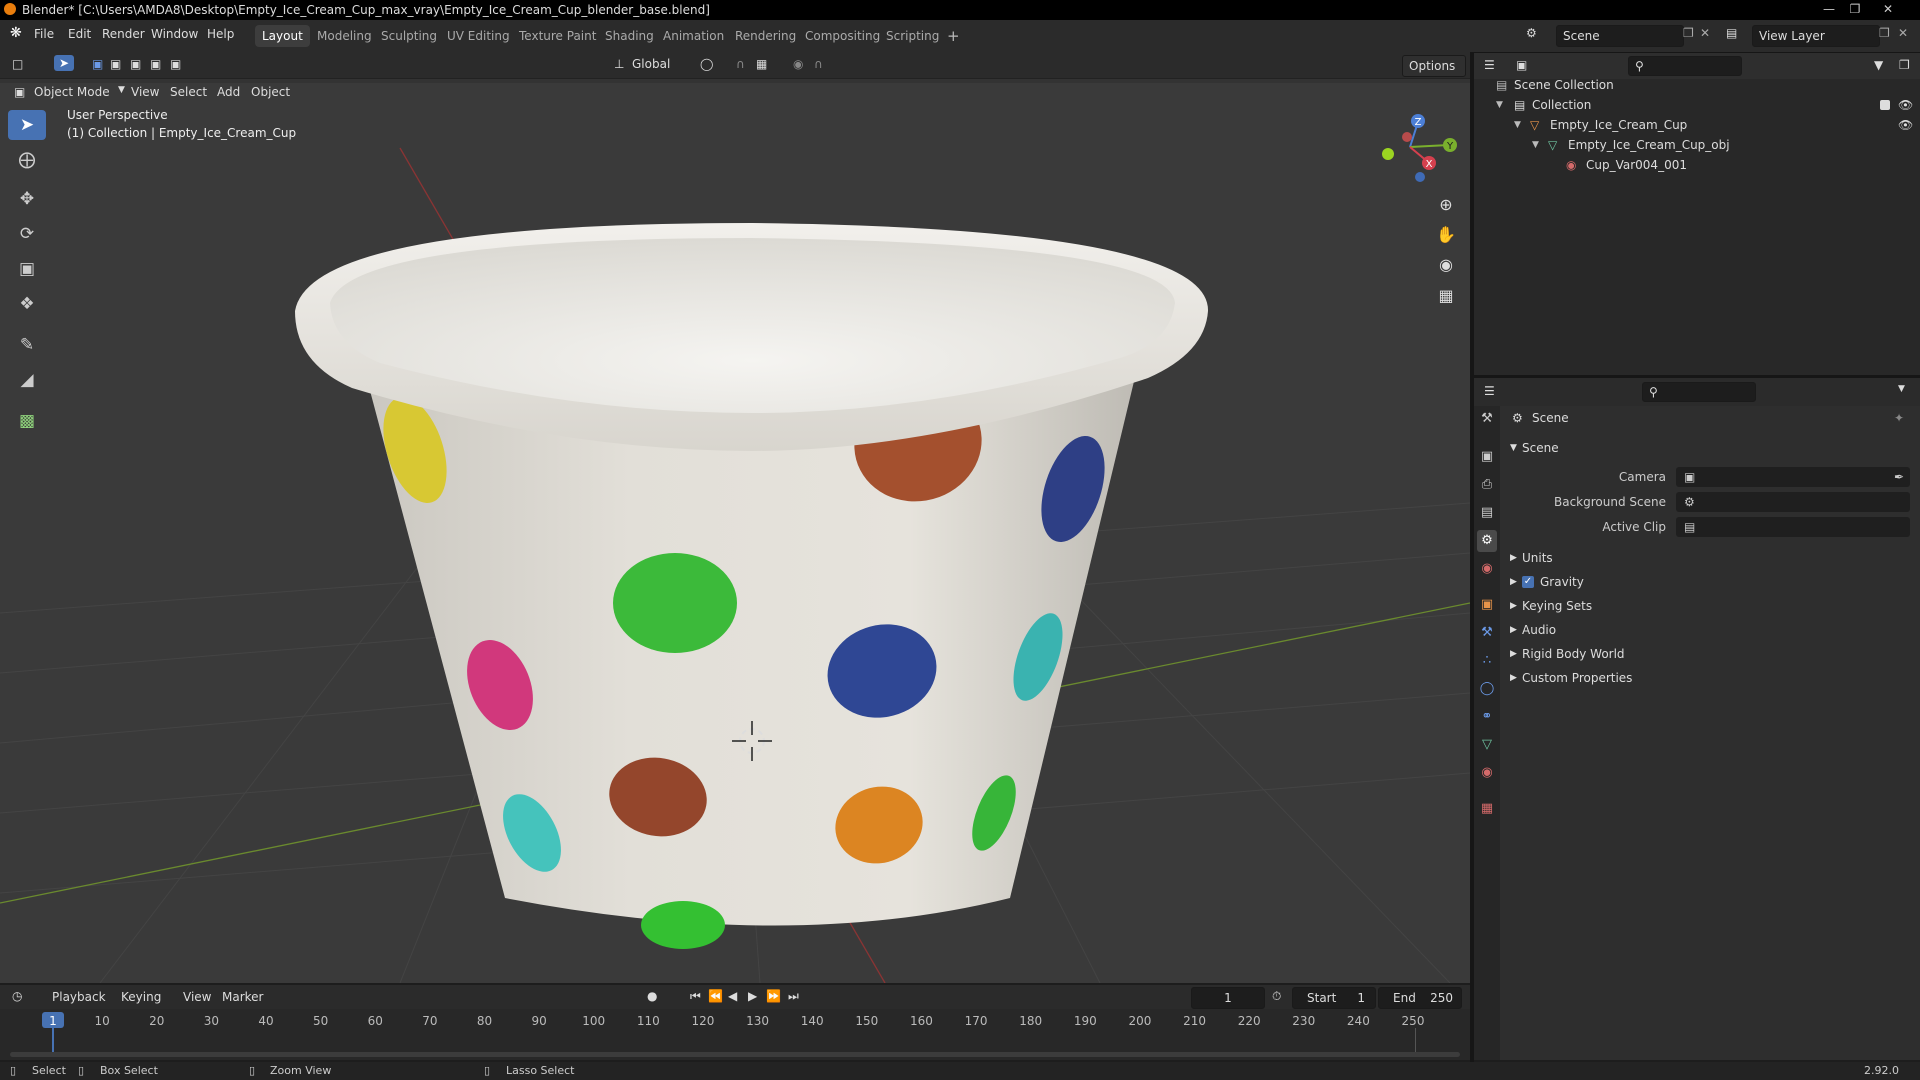  I want to click on mode-extend-icon: ▣, so click(115, 64).